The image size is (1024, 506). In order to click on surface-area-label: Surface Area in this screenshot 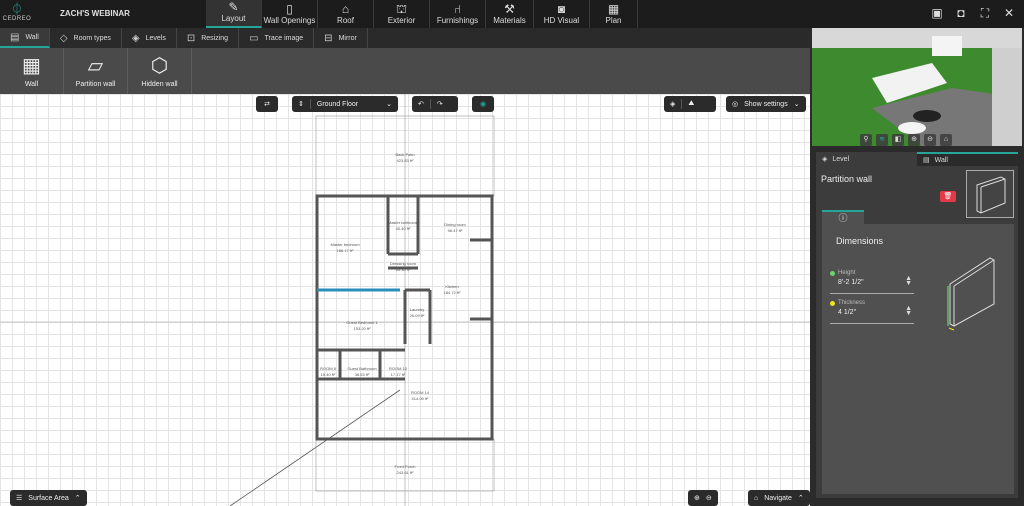, I will do `click(48, 498)`.